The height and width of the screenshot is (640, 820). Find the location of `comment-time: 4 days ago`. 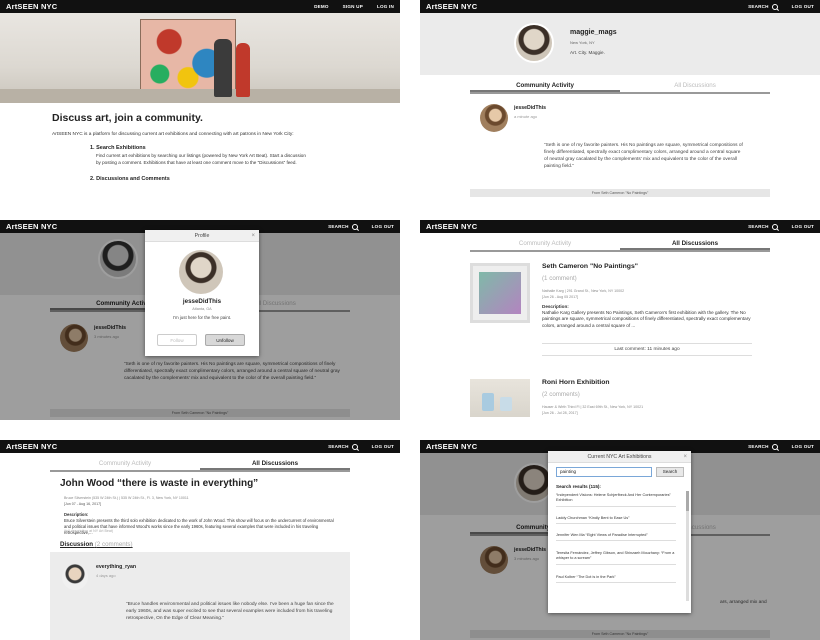

comment-time: 4 days ago is located at coordinates (106, 575).